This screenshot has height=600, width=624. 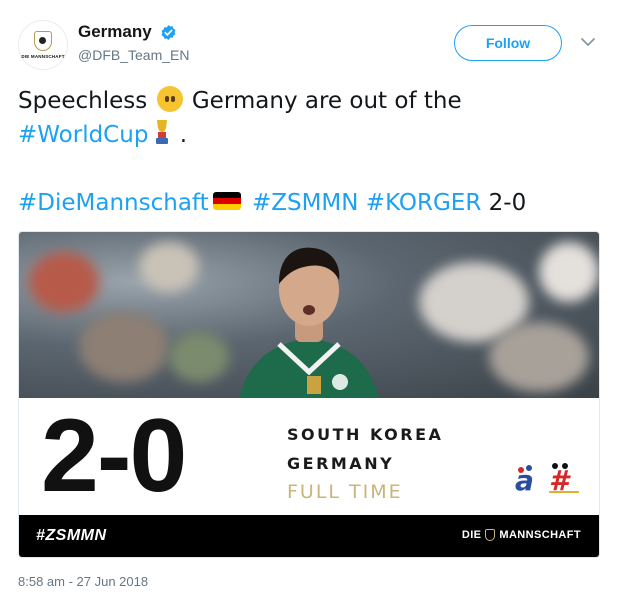 I want to click on world-cup-trophy-icon, so click(x=162, y=132).